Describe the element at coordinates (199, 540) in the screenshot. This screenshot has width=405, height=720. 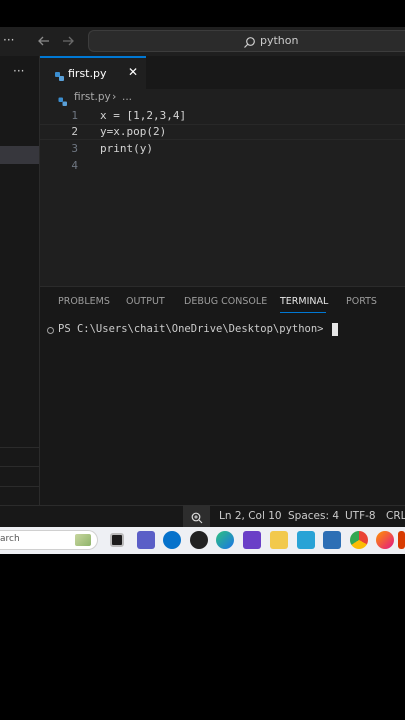
I see `game-icon` at that location.